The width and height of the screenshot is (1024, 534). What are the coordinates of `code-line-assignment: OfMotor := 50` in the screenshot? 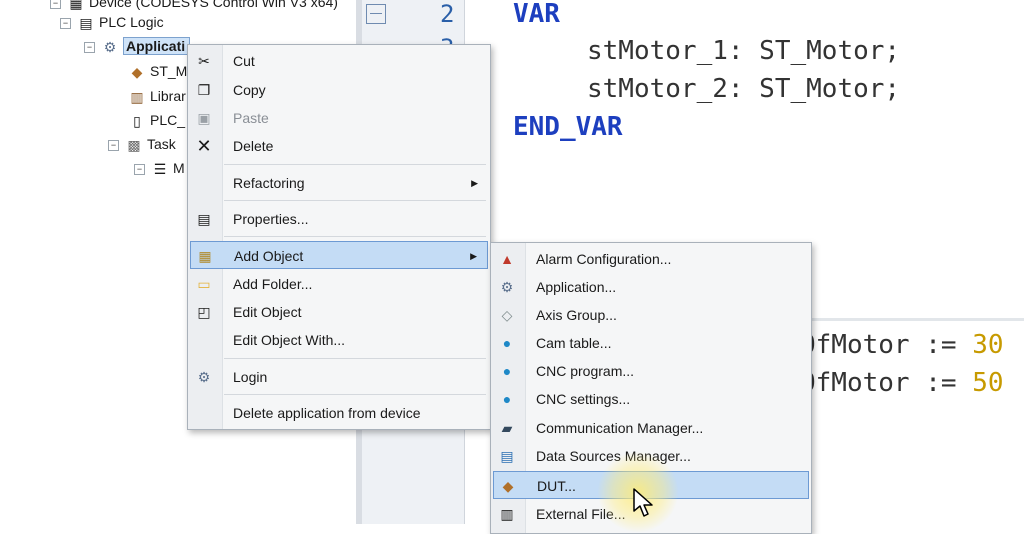 It's located at (902, 383).